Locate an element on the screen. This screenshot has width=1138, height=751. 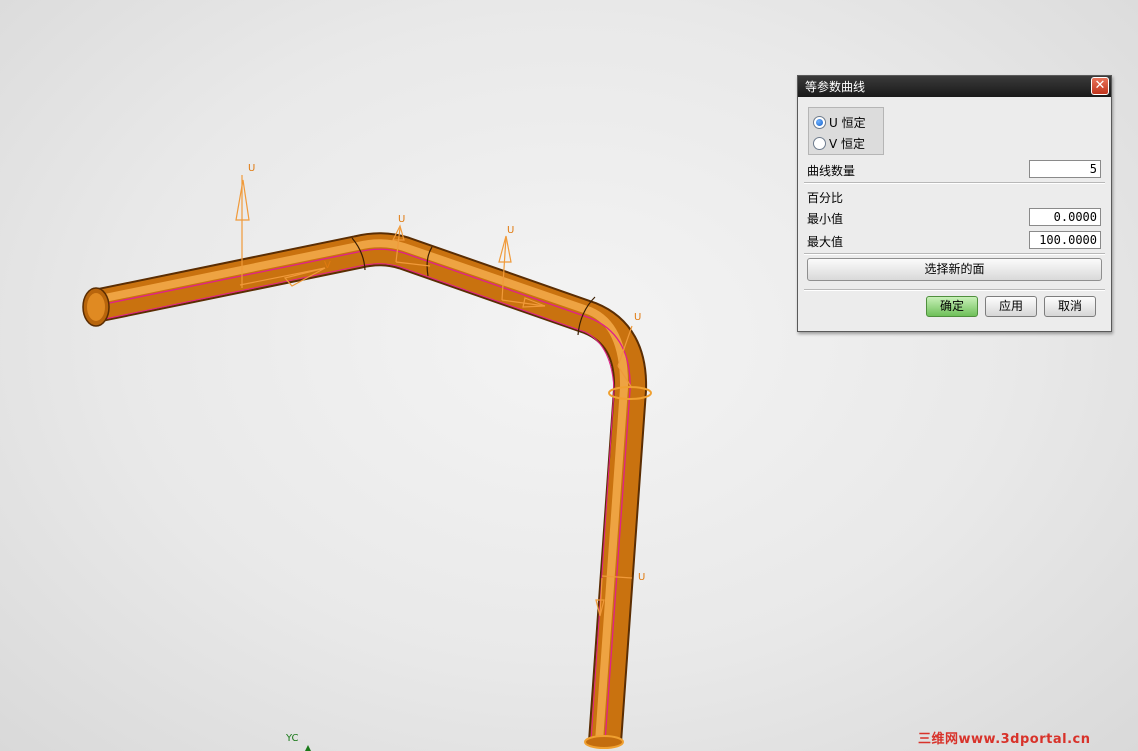
axis-u-label-4: U is located at coordinates (638, 317).